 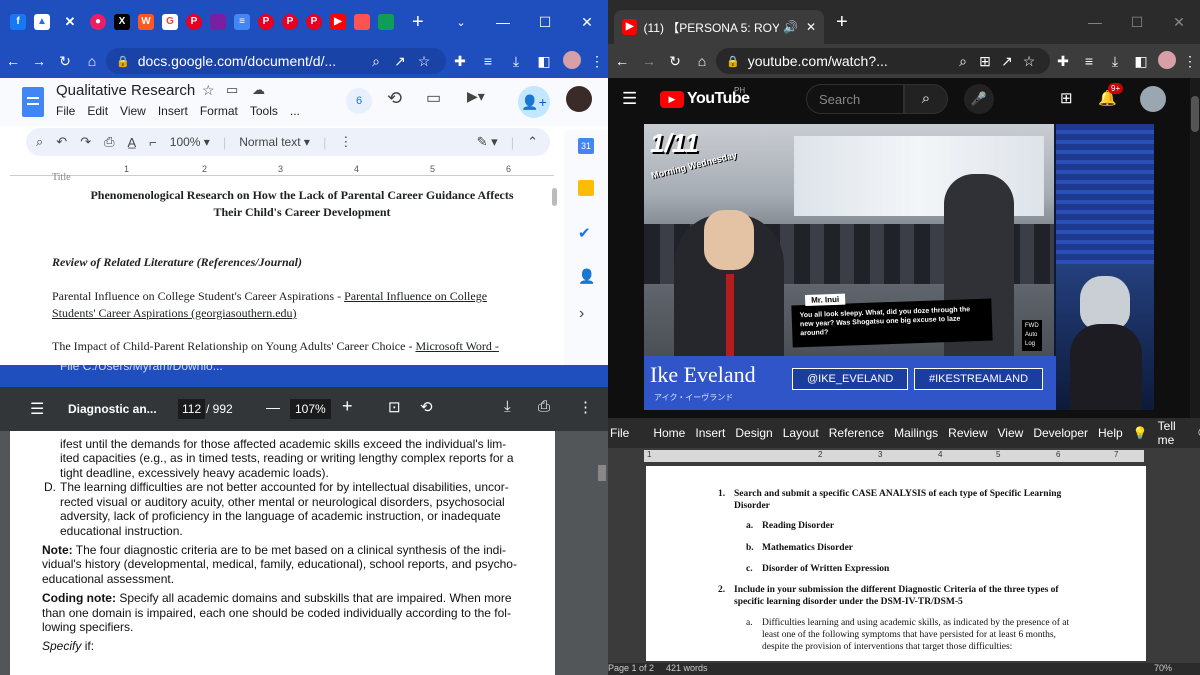 What do you see at coordinates (532, 142) in the screenshot?
I see `collapse-toolbar-icon: ⌃` at bounding box center [532, 142].